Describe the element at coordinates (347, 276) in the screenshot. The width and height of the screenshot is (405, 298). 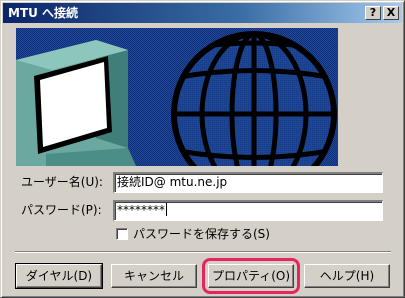
I see `help-button: ヘルプ(H)` at that location.